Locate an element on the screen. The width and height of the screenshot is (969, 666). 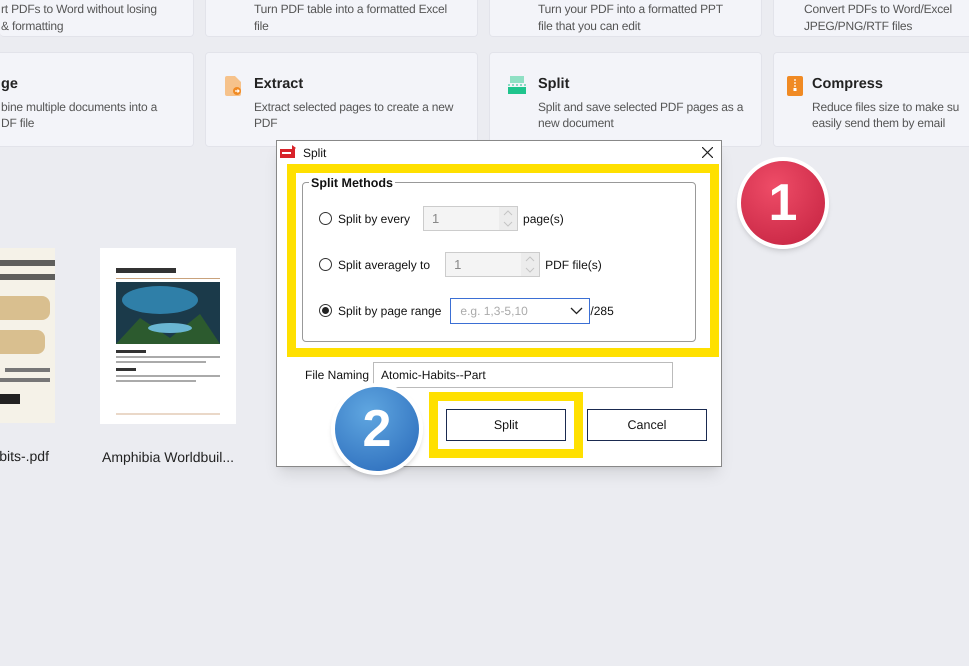
method-label: Split by page range is located at coordinates (390, 311).